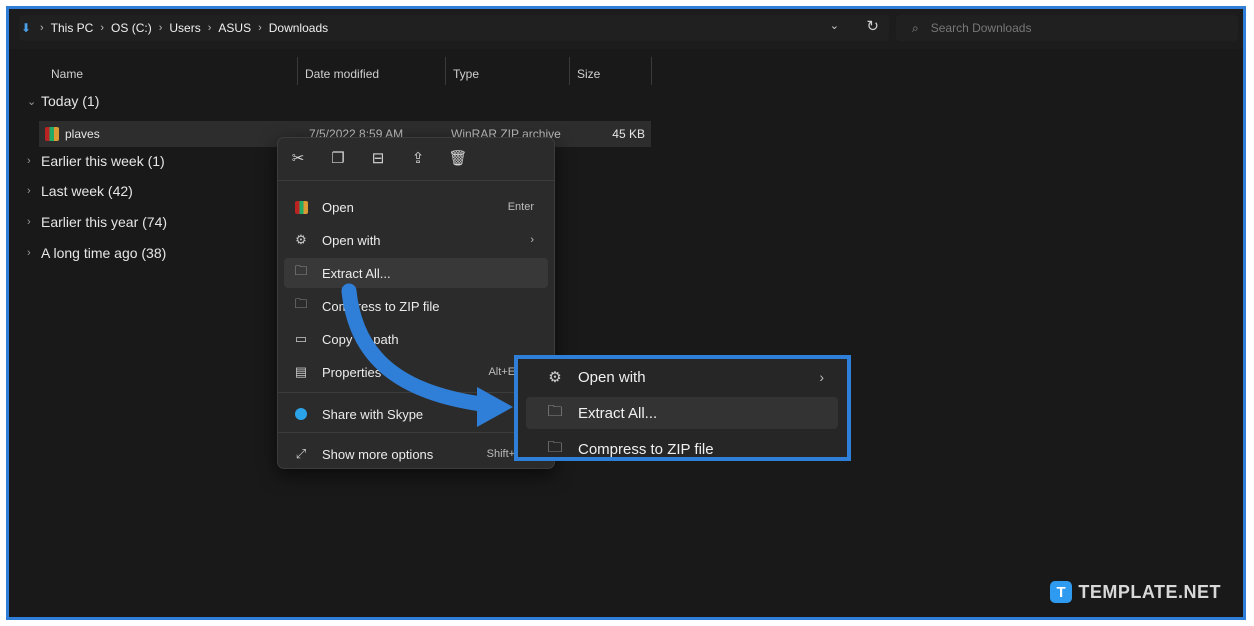 The width and height of the screenshot is (1254, 626). I want to click on group-earlier-this-week: › Earlier this week (1), so click(96, 161).